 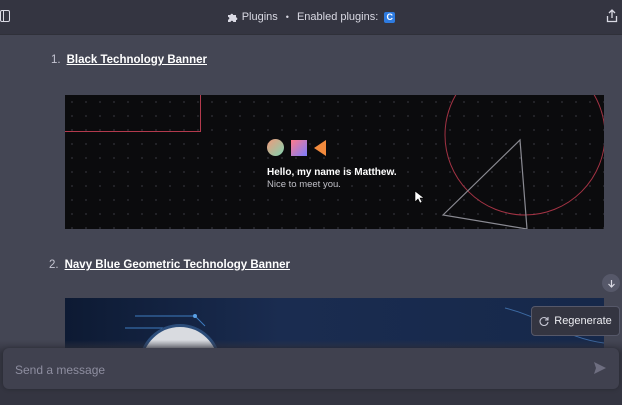 I want to click on list-item: 1. Black Technology Banner, so click(x=129, y=60).